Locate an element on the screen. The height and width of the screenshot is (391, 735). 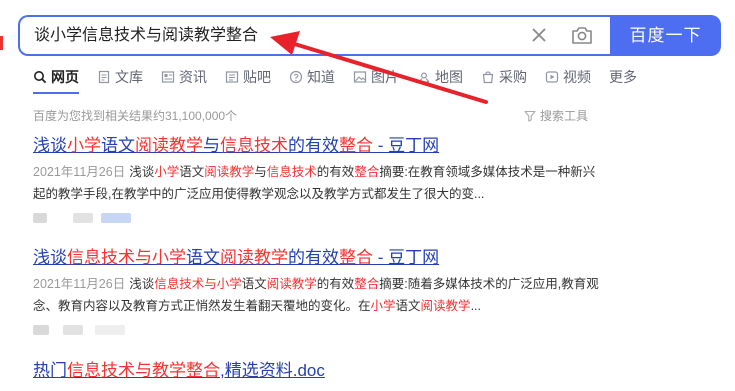
result-title-link: 热门信息技术与教学整合,精选资料.doc is located at coordinates (318, 371).